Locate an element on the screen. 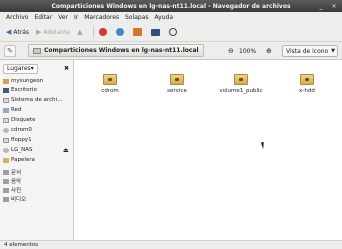 The image size is (342, 249). sidebar-item-label: floppy1 is located at coordinates (21, 140).